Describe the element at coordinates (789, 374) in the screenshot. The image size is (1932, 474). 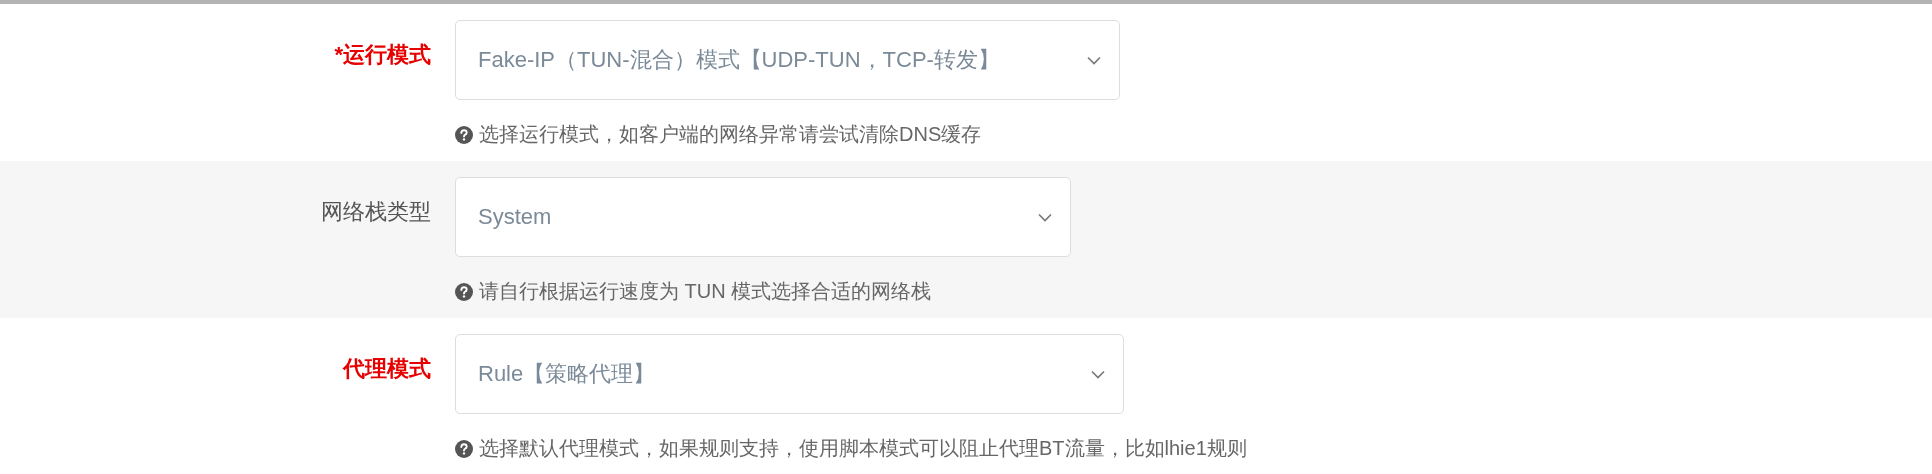
I see `dropdown-select: Rule【策略代理】` at that location.